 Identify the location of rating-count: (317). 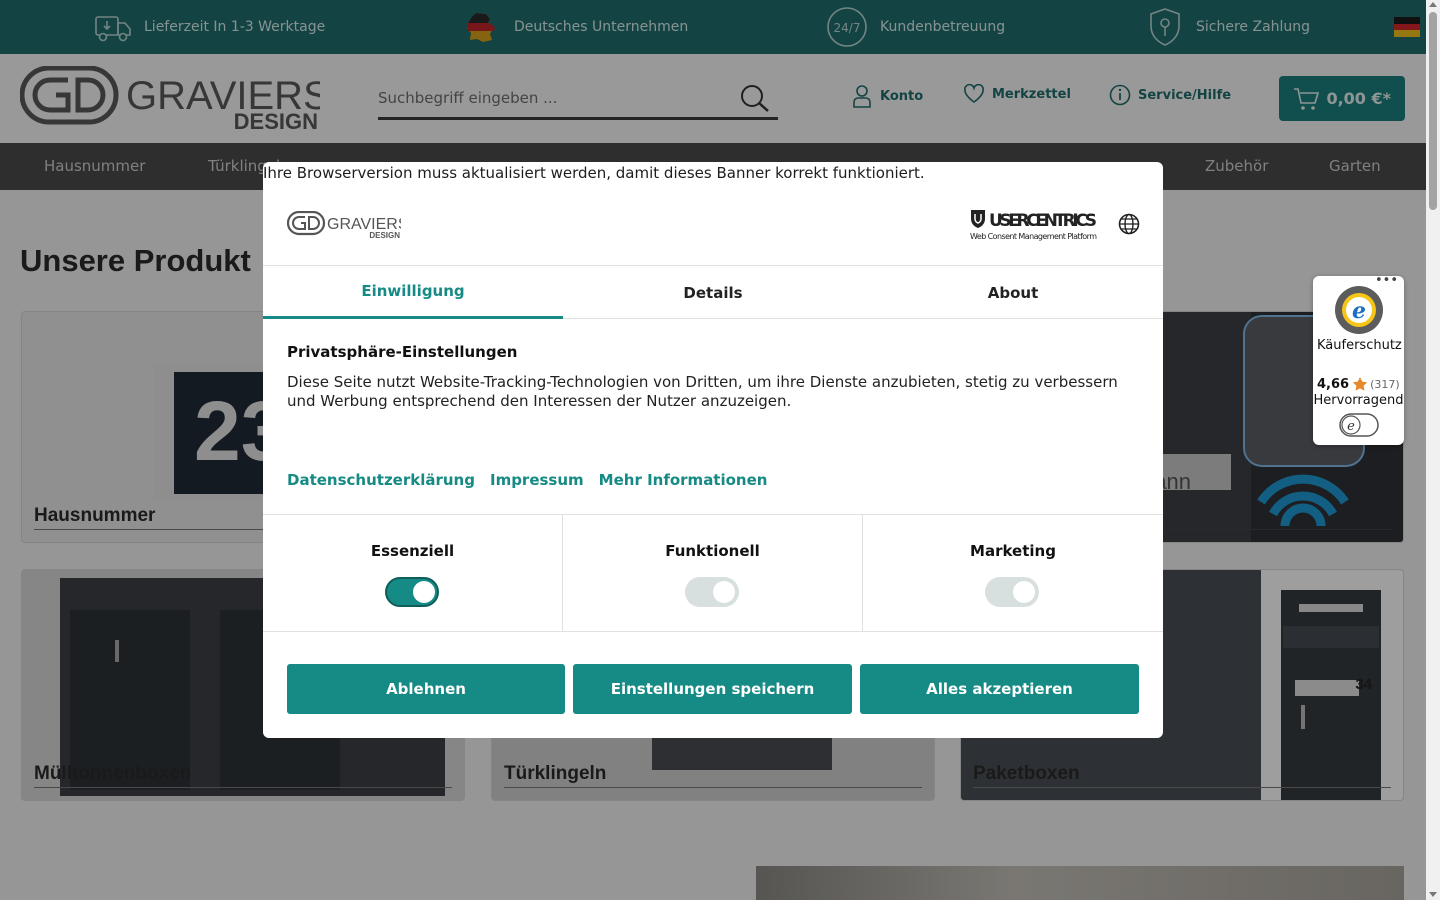
(1385, 384).